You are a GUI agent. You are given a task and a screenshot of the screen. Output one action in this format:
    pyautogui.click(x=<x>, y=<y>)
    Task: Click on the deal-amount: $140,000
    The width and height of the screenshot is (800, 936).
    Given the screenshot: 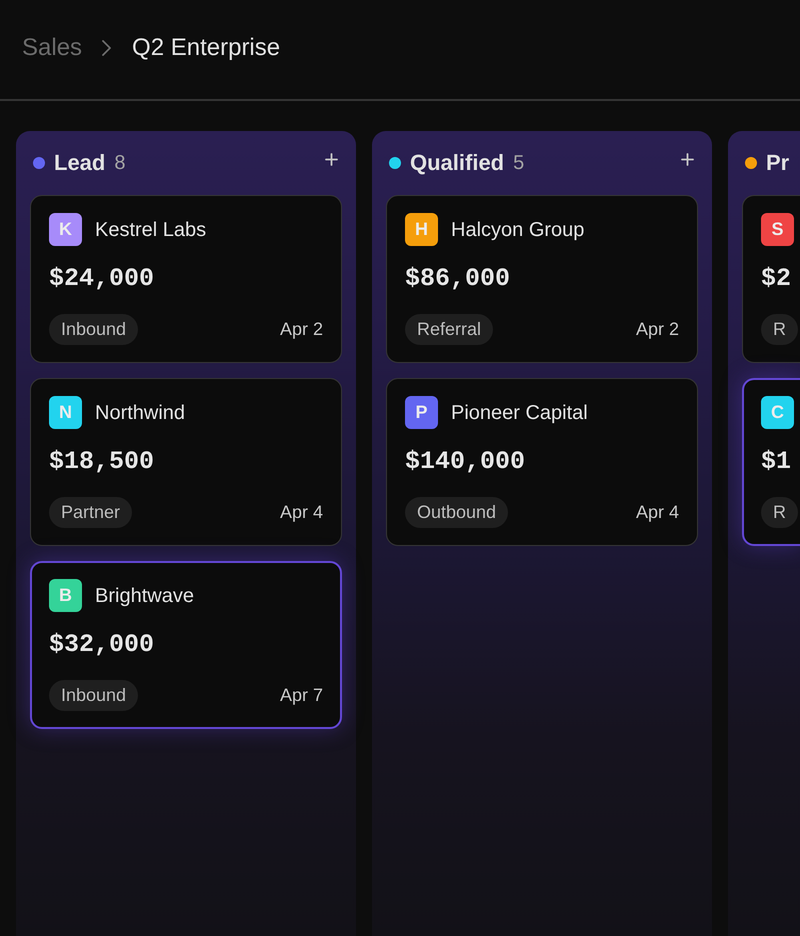 What is the action you would take?
    pyautogui.click(x=465, y=462)
    